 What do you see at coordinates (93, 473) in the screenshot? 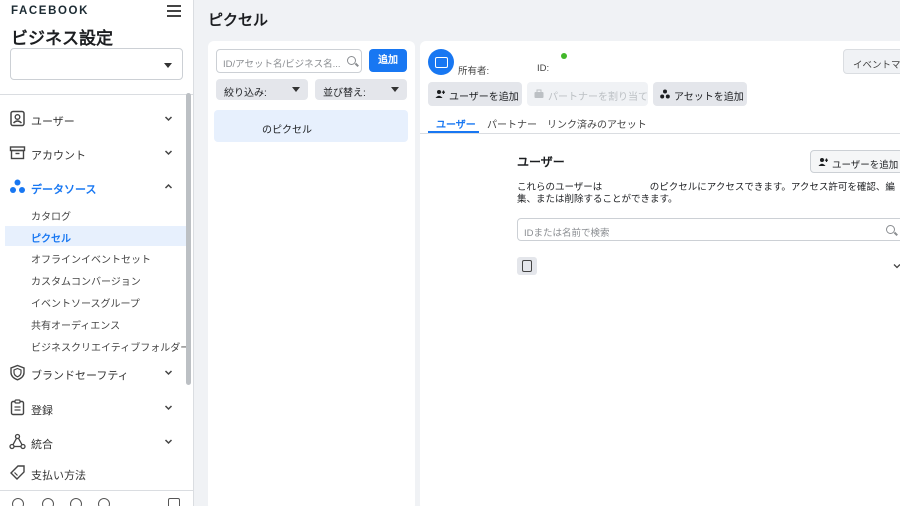
I see `sidebar-item-payment-methods: 支払い方法` at bounding box center [93, 473].